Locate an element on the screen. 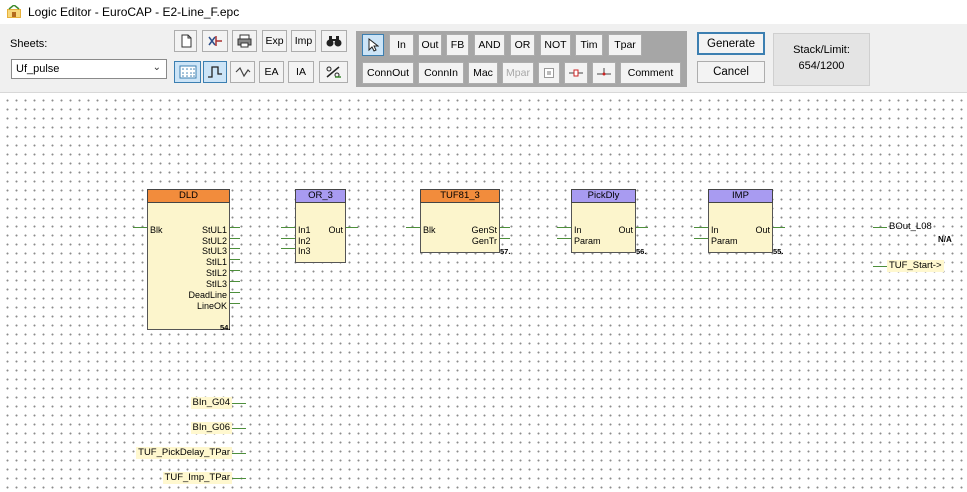 The width and height of the screenshot is (967, 492). input-bin-g06: BIn_G06 is located at coordinates (211, 428).